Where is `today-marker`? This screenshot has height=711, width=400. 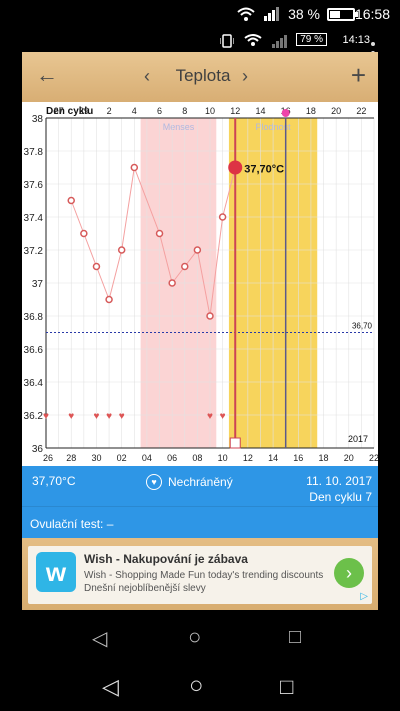
today-marker is located at coordinates (285, 113).